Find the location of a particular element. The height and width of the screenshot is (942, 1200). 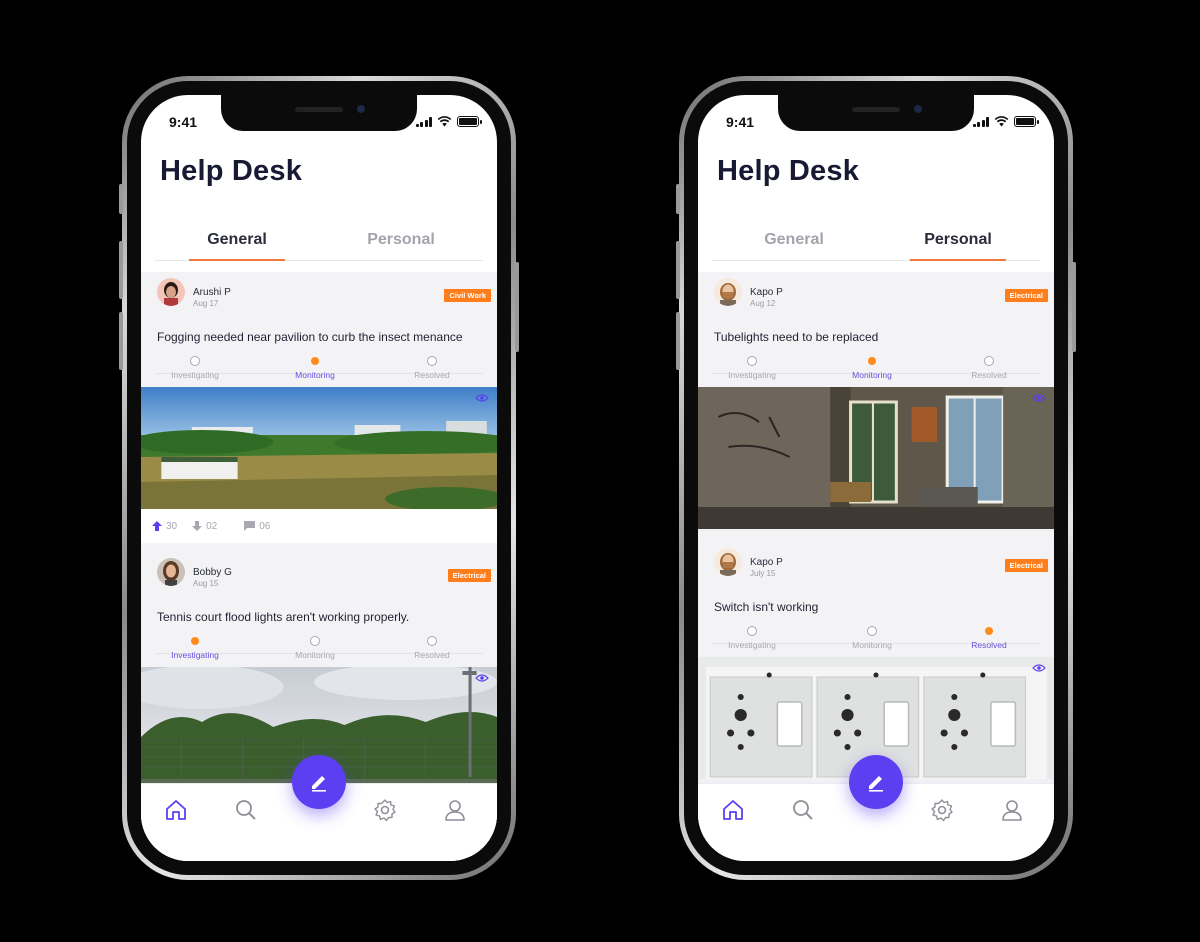

comment-button: 06 is located at coordinates (256, 526).